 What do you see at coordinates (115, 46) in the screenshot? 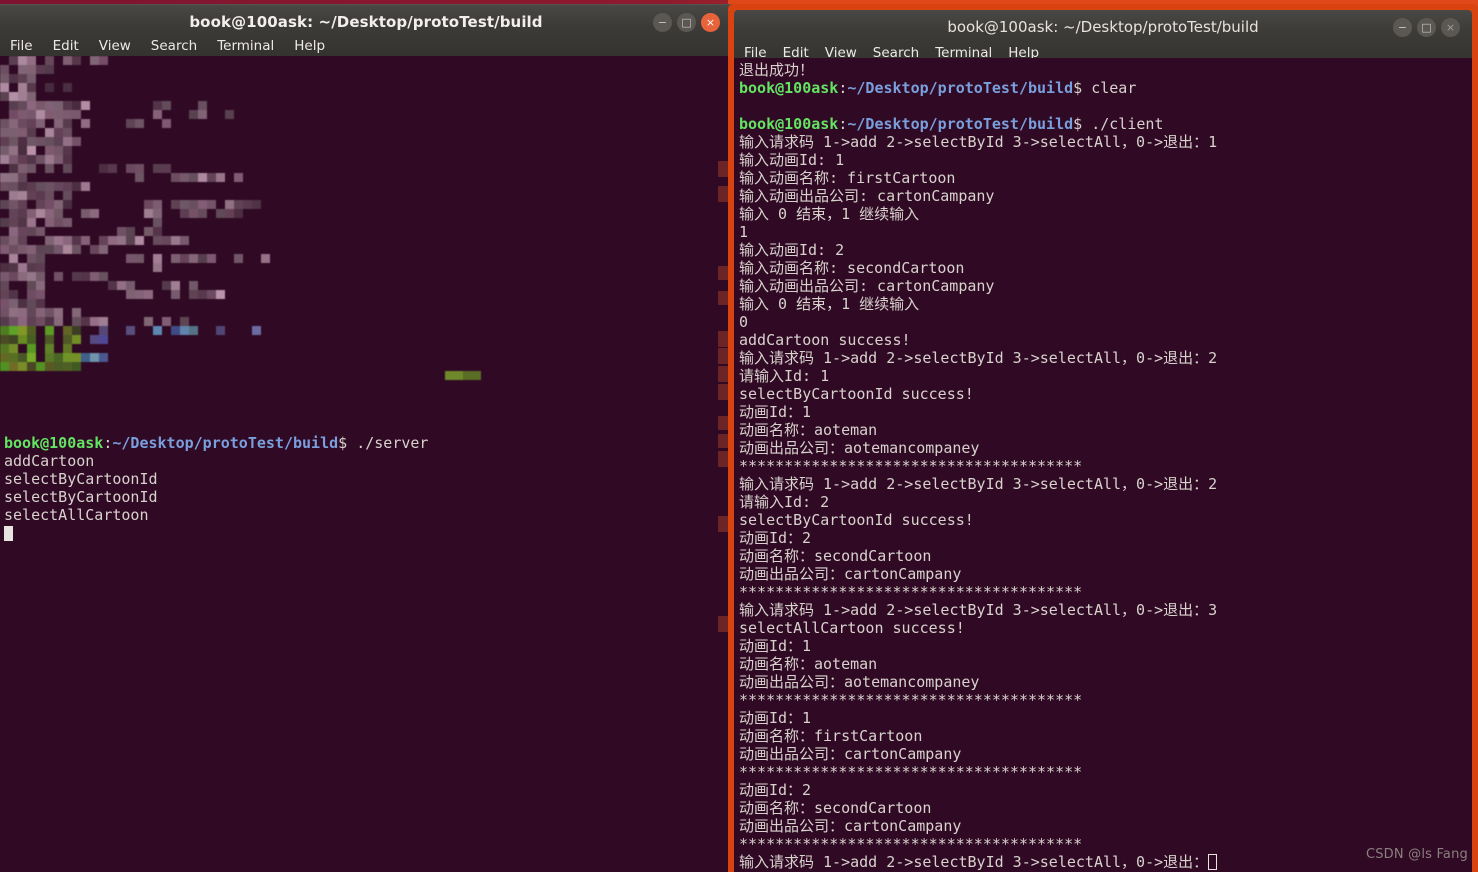
I see `menu-view: View` at bounding box center [115, 46].